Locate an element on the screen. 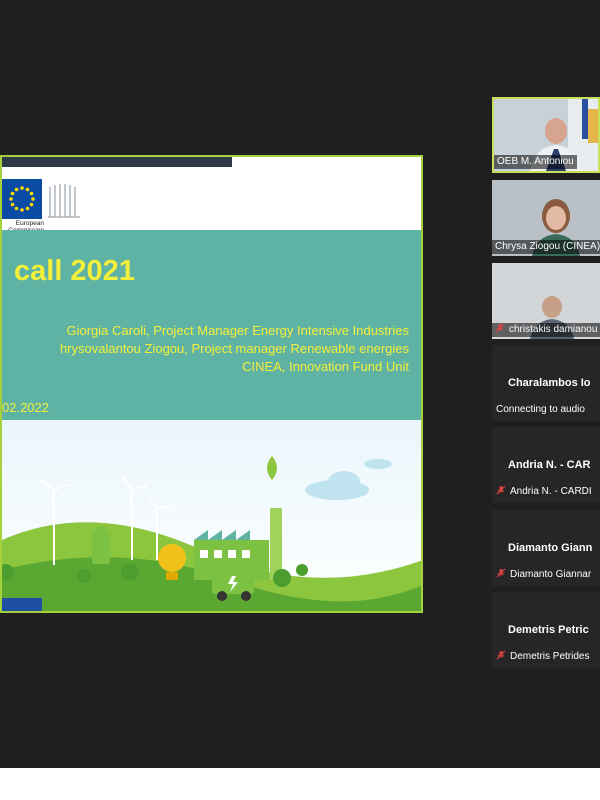 Image resolution: width=600 pixels, height=800 pixels. participant-display-name: Andria N. - CAR is located at coordinates (549, 465).